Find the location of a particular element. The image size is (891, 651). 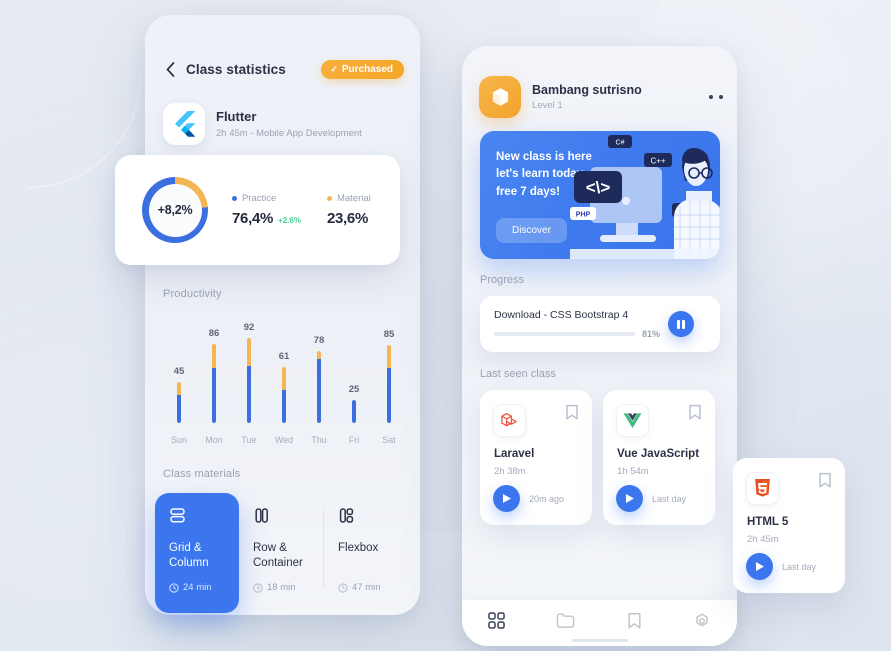

pause-icon is located at coordinates (681, 324).